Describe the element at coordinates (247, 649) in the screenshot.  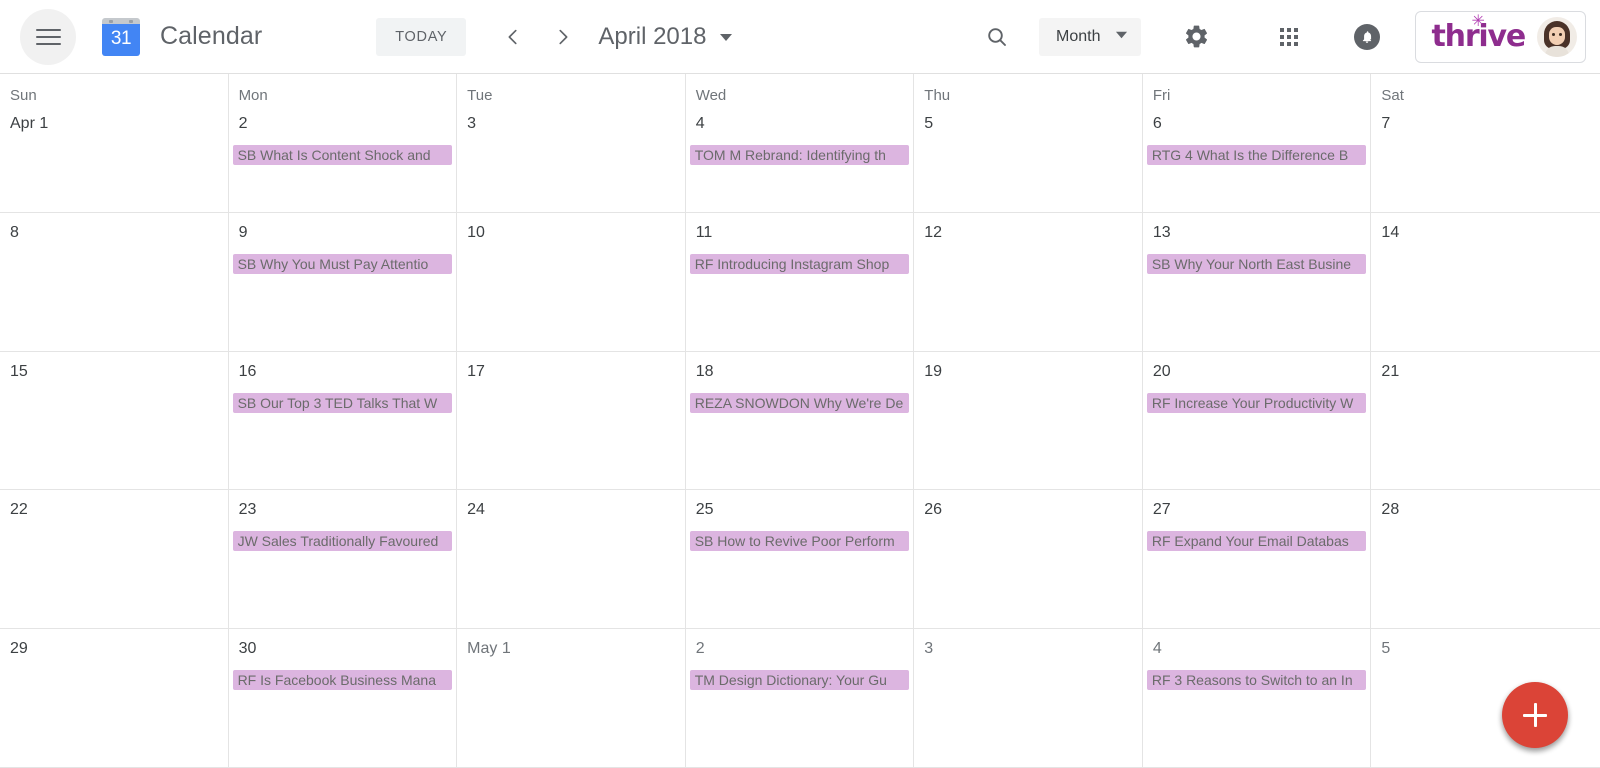
I see `day-number: 30` at that location.